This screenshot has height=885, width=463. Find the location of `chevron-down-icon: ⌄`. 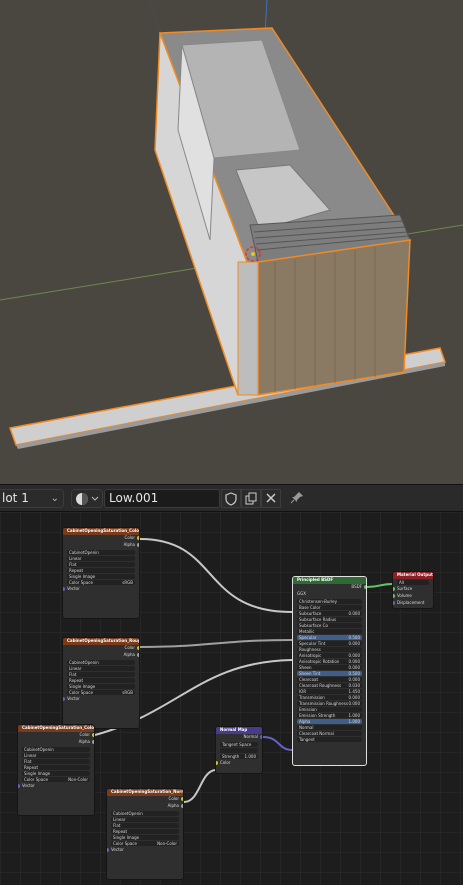

chevron-down-icon: ⌄ is located at coordinates (54, 498).